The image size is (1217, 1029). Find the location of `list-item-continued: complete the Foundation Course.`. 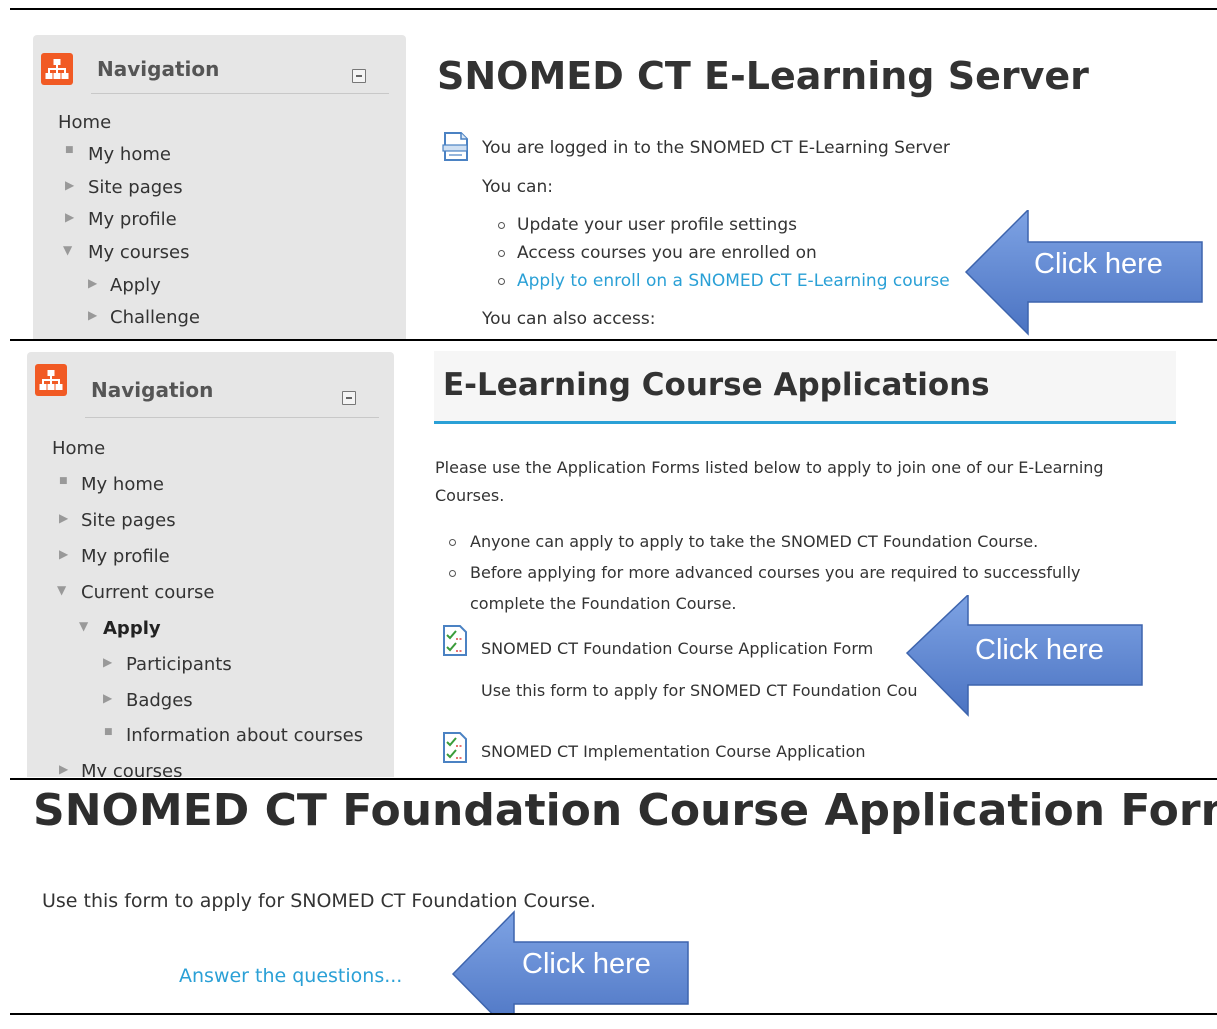

list-item-continued: complete the Foundation Course. is located at coordinates (603, 603).